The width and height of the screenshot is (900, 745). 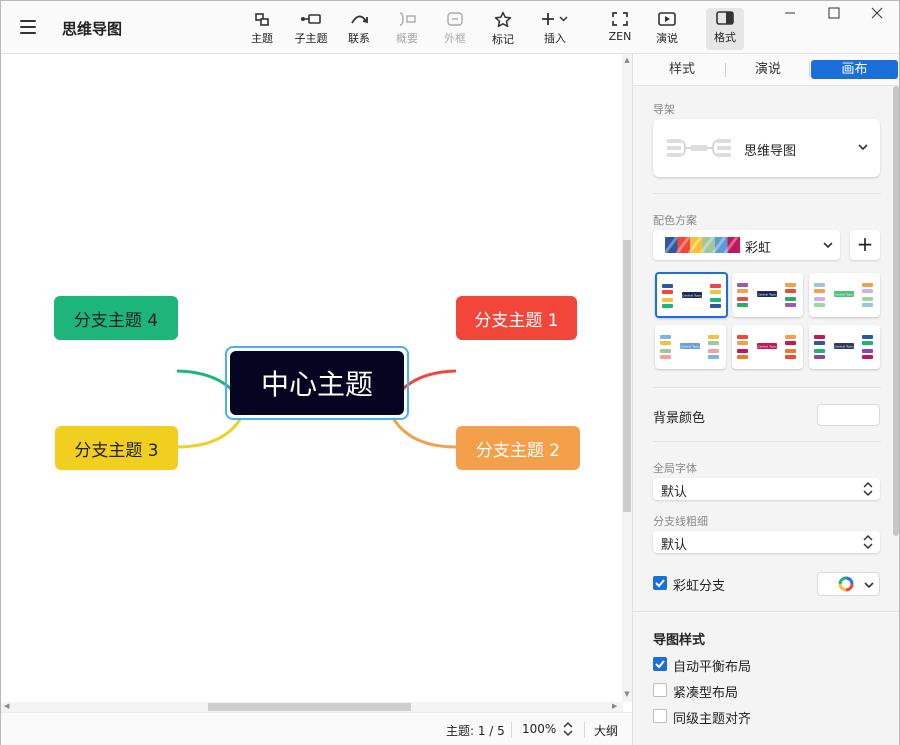 What do you see at coordinates (503, 29) in the screenshot?
I see `marker-button: 标记` at bounding box center [503, 29].